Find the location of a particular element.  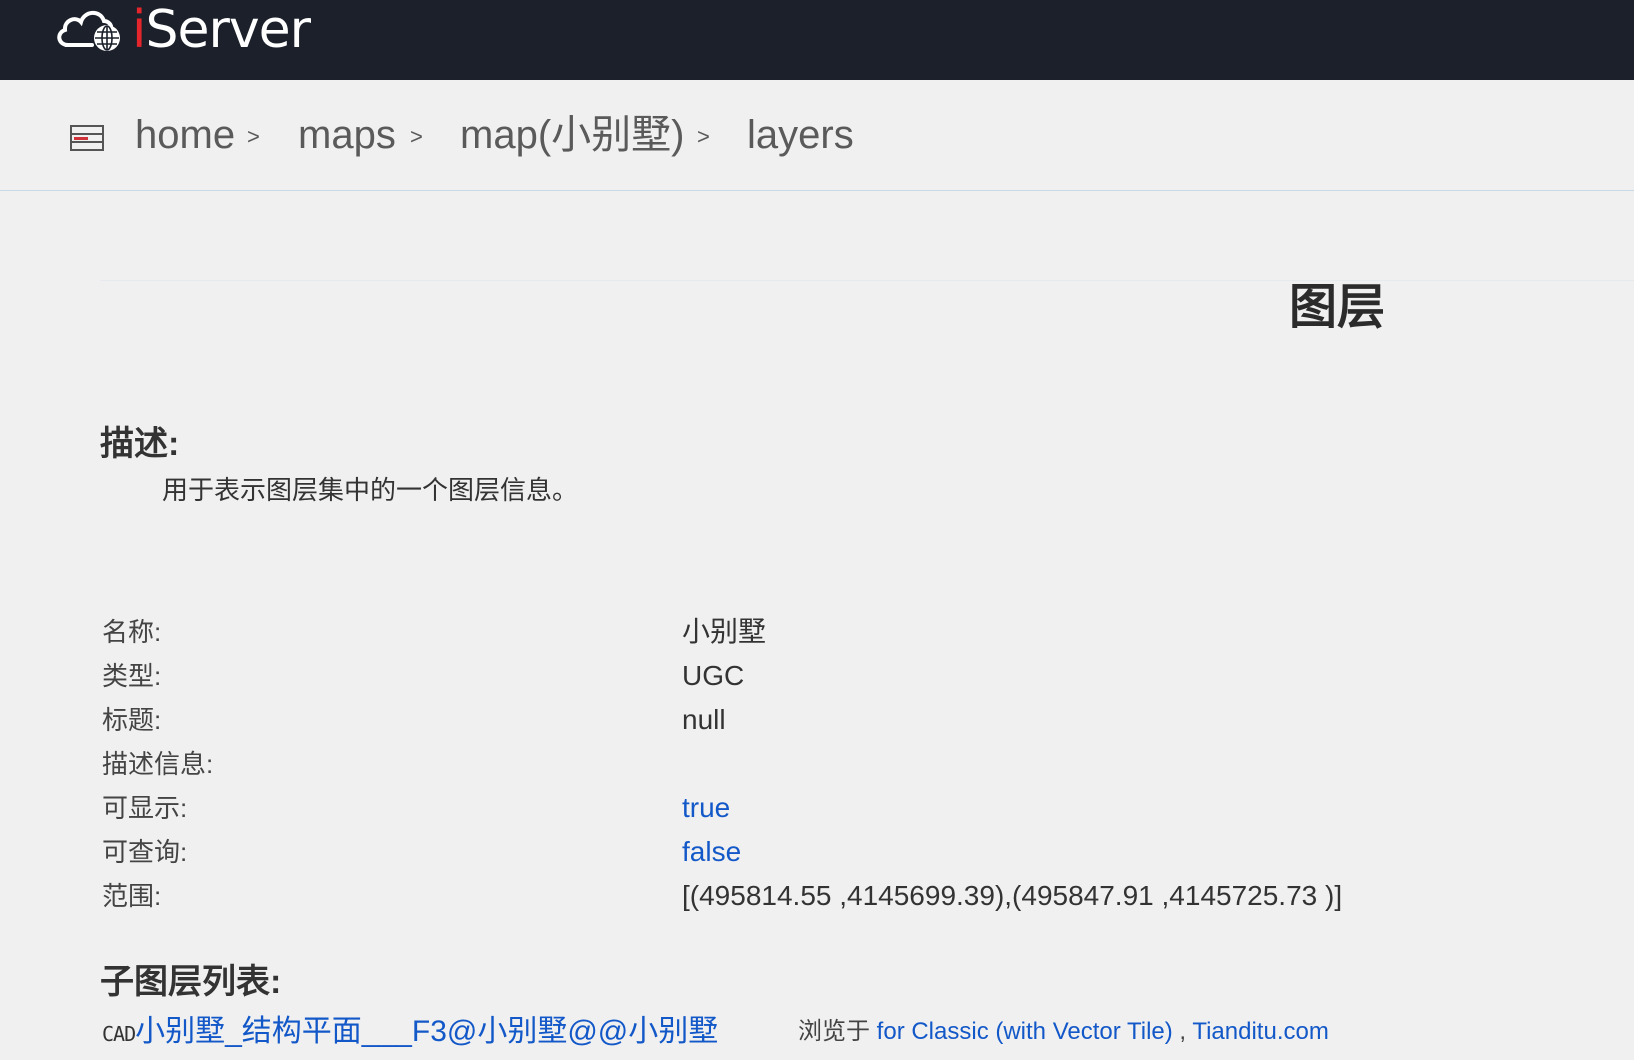

sublayer-item: CAD小别墅_结构平面___F3@小别墅@@小别墅 is located at coordinates (410, 1032).